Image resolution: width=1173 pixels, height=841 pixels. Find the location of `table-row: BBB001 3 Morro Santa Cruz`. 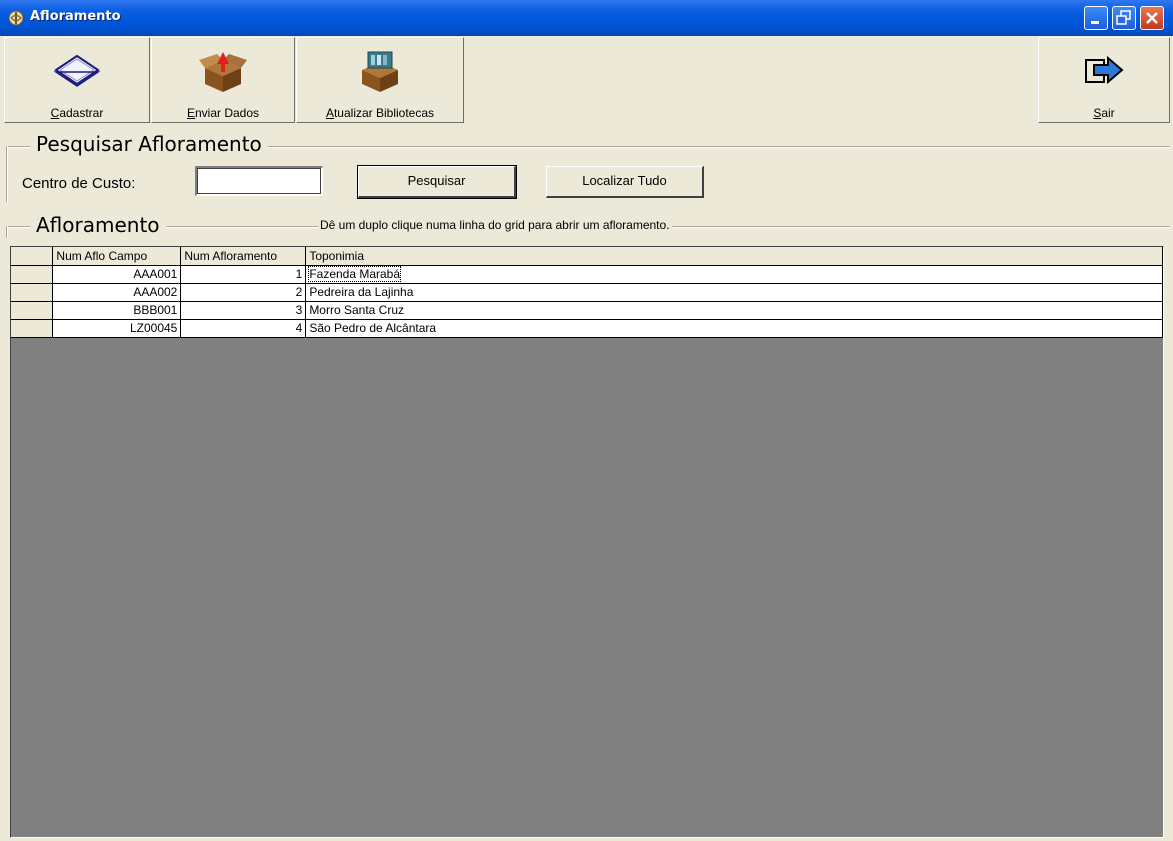

table-row: BBB001 3 Morro Santa Cruz is located at coordinates (587, 310).